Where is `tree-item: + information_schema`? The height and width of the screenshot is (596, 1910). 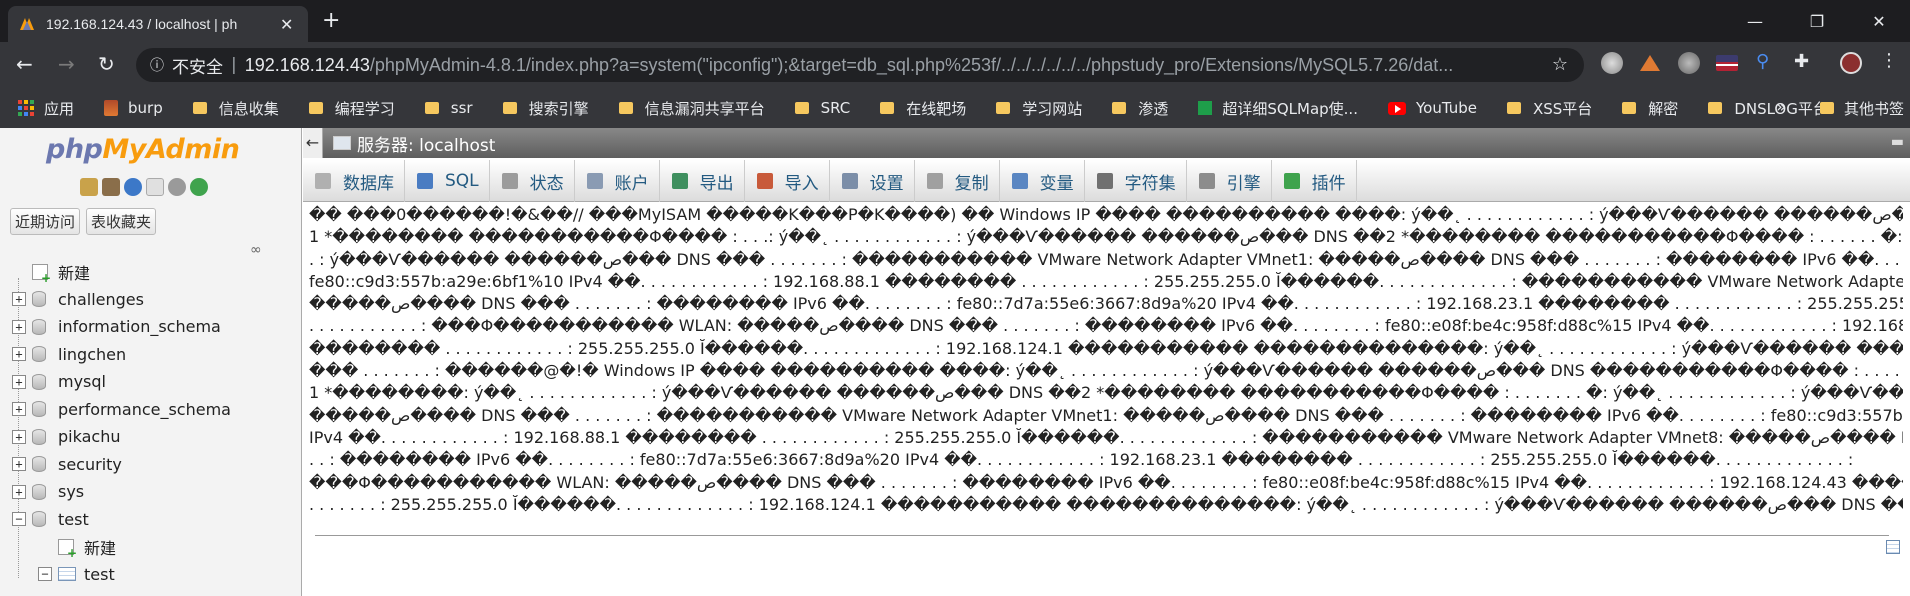
tree-item: + information_schema is located at coordinates (150, 327).